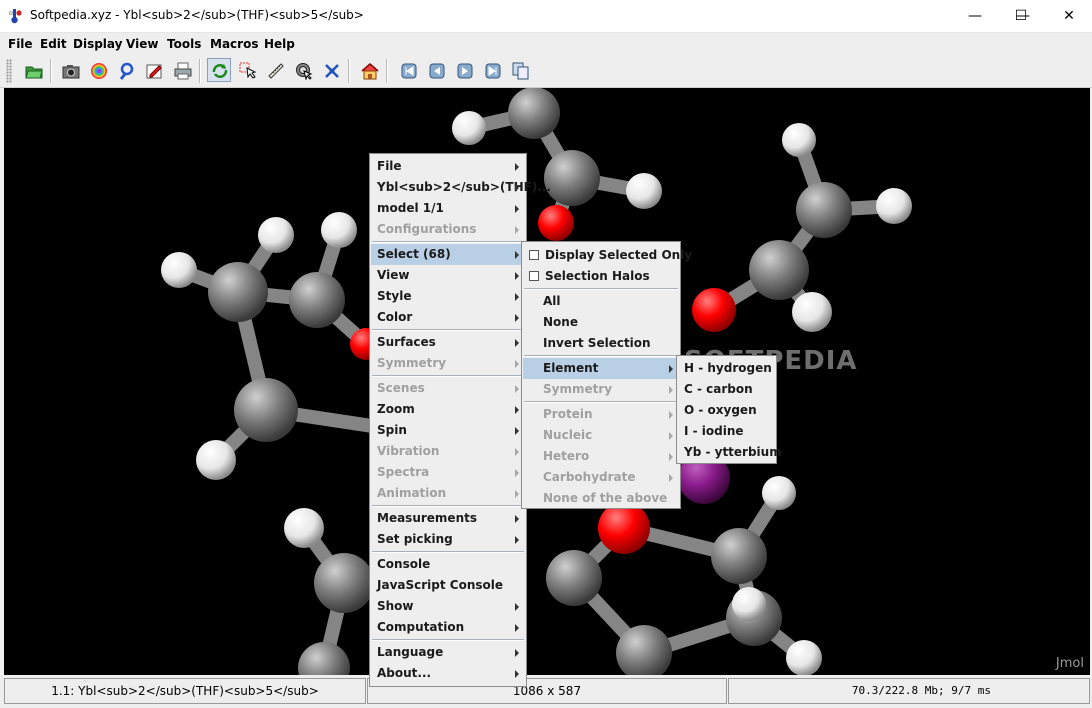 The image size is (1092, 708). I want to click on first-frame-icon, so click(408, 70).